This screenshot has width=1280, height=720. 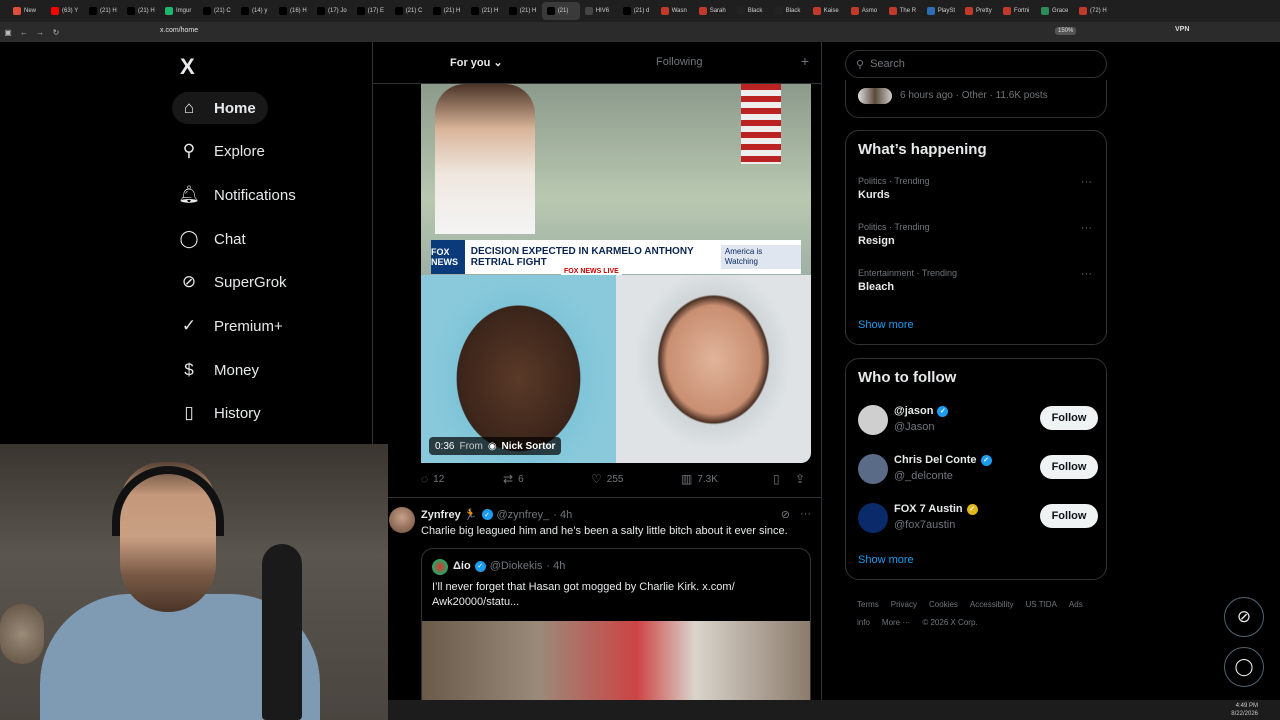 I want to click on account-handle: @_delconte, so click(x=923, y=476).